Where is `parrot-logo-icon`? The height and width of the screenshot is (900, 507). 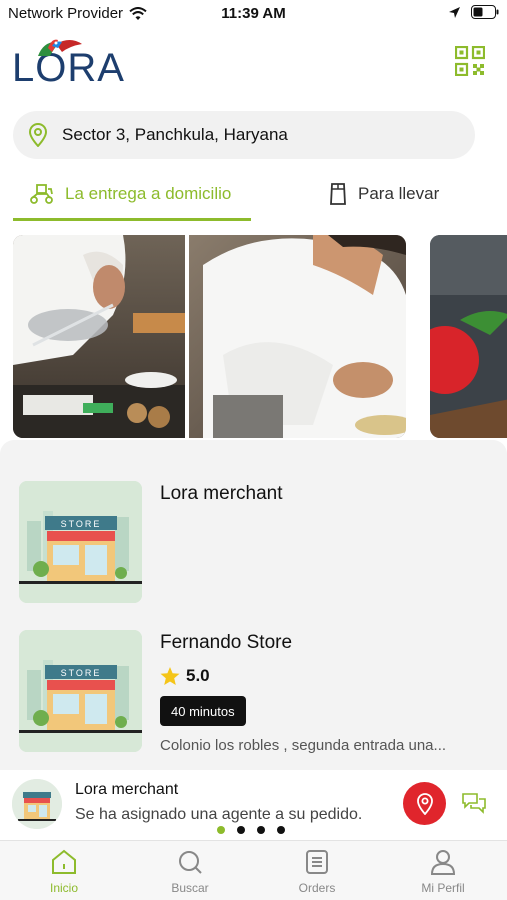
parrot-logo-icon is located at coordinates (60, 47).